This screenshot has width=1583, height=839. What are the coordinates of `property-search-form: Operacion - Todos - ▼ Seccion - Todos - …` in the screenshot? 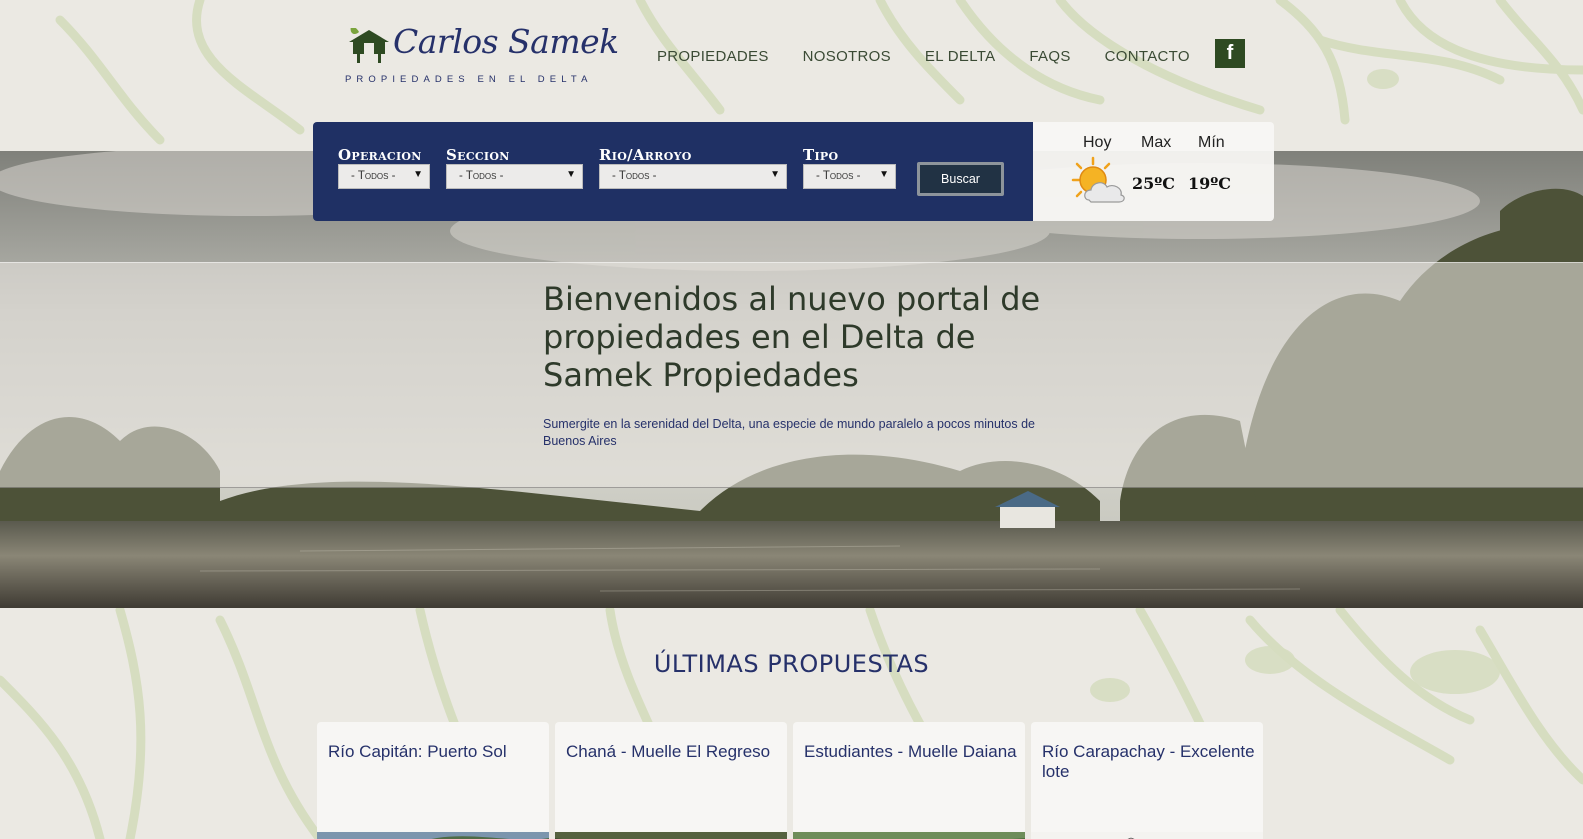 It's located at (673, 171).